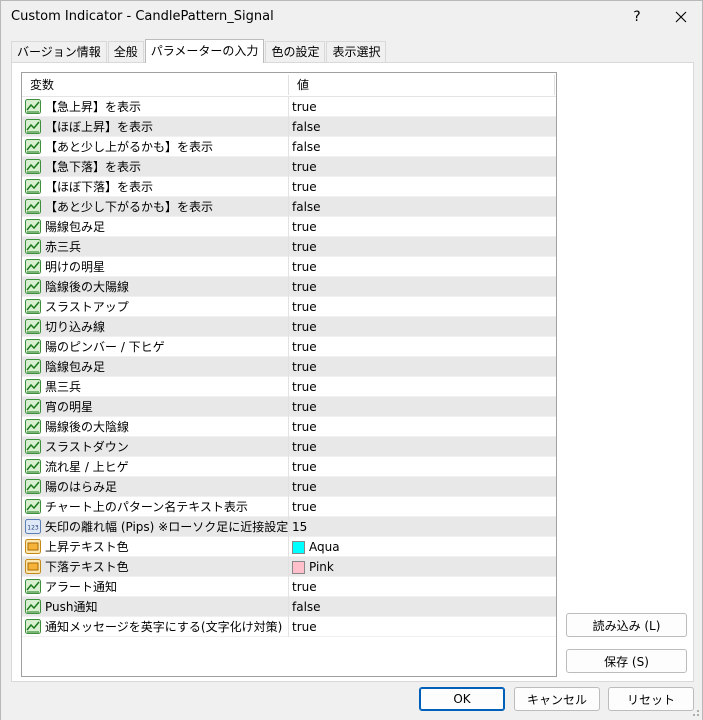  What do you see at coordinates (289, 307) in the screenshot?
I see `table-row: スラストアップ true` at bounding box center [289, 307].